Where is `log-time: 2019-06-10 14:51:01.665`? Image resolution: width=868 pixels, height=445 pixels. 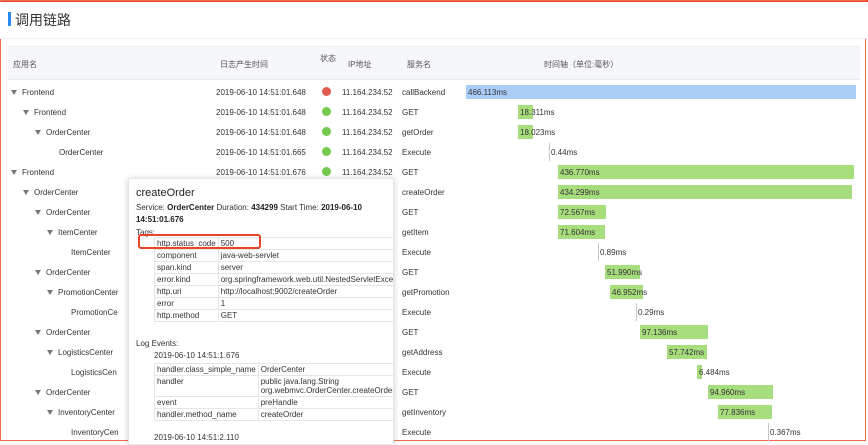 log-time: 2019-06-10 14:51:01.665 is located at coordinates (261, 152).